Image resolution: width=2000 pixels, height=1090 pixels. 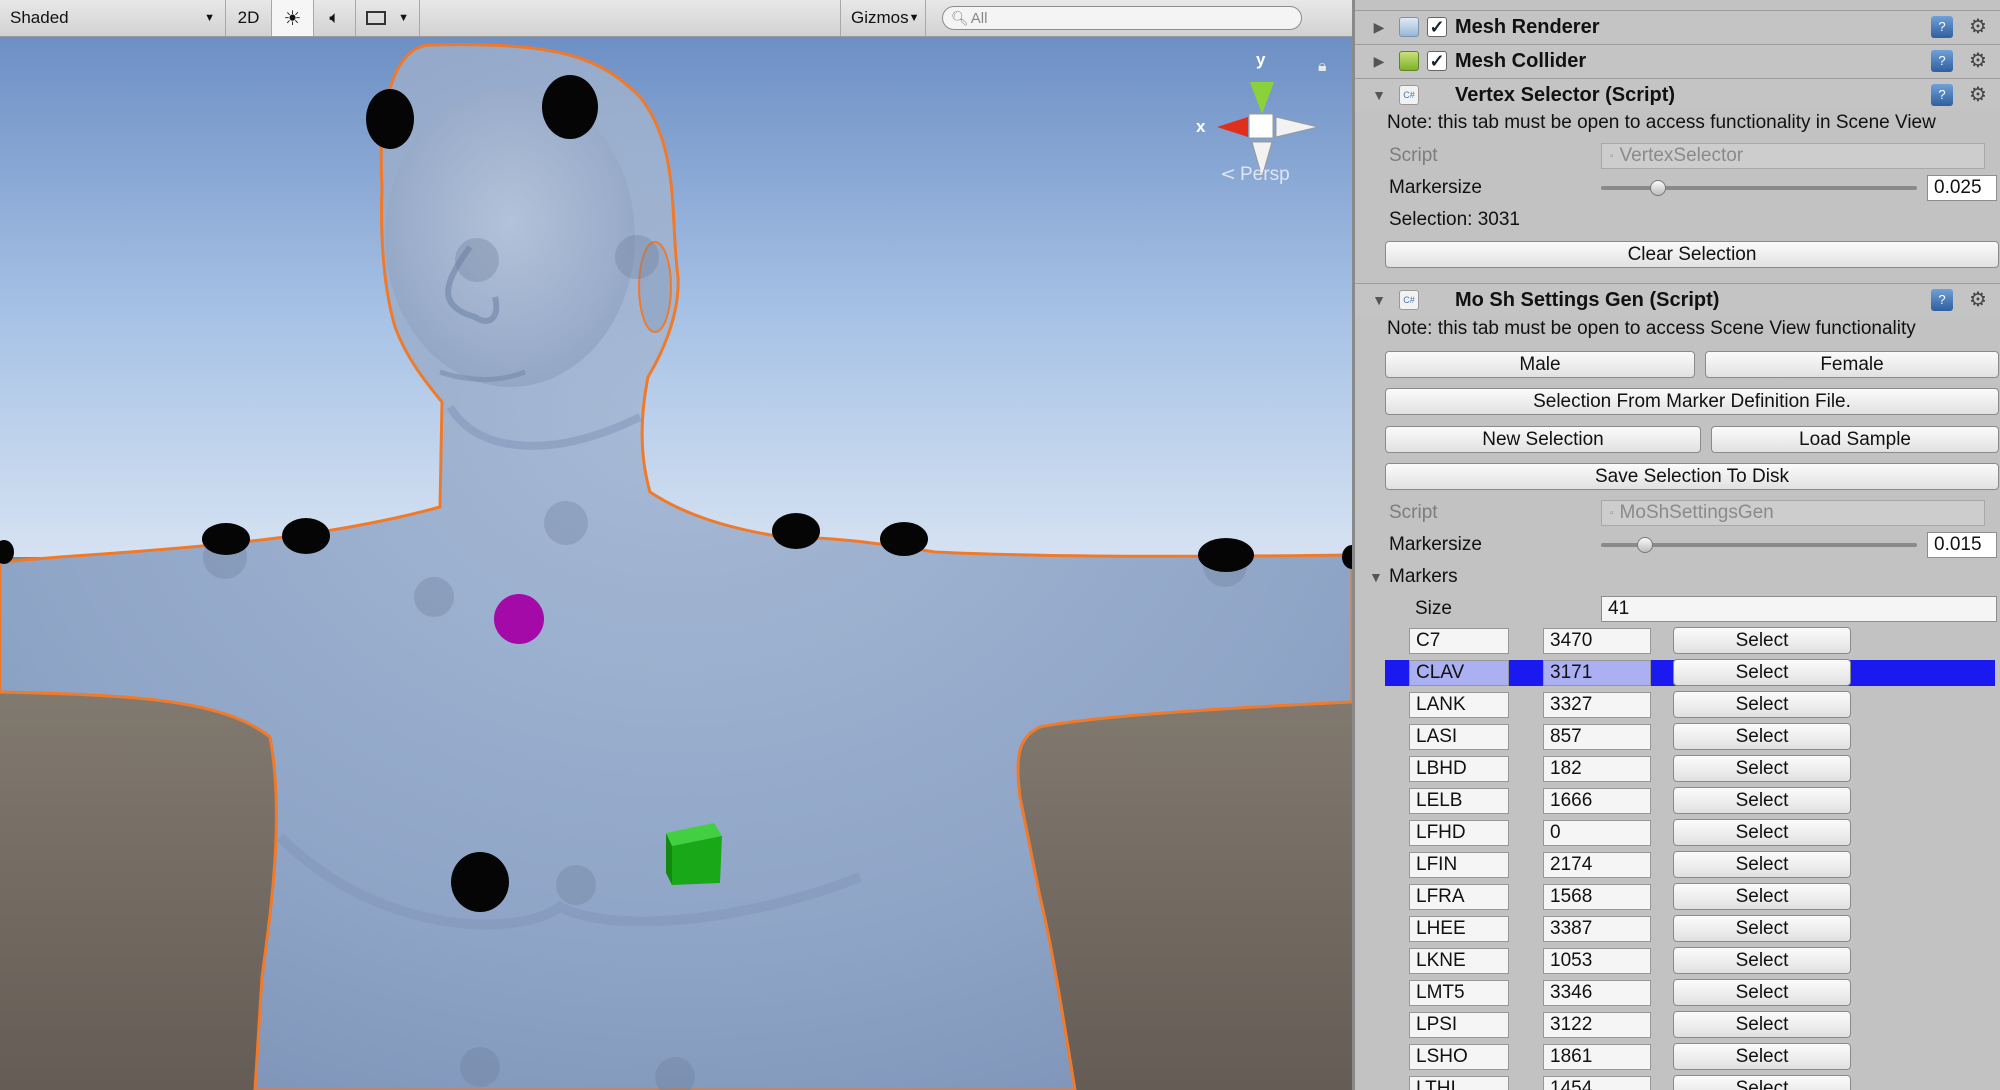 I want to click on marker-name-field: CLAV, so click(x=1459, y=673).